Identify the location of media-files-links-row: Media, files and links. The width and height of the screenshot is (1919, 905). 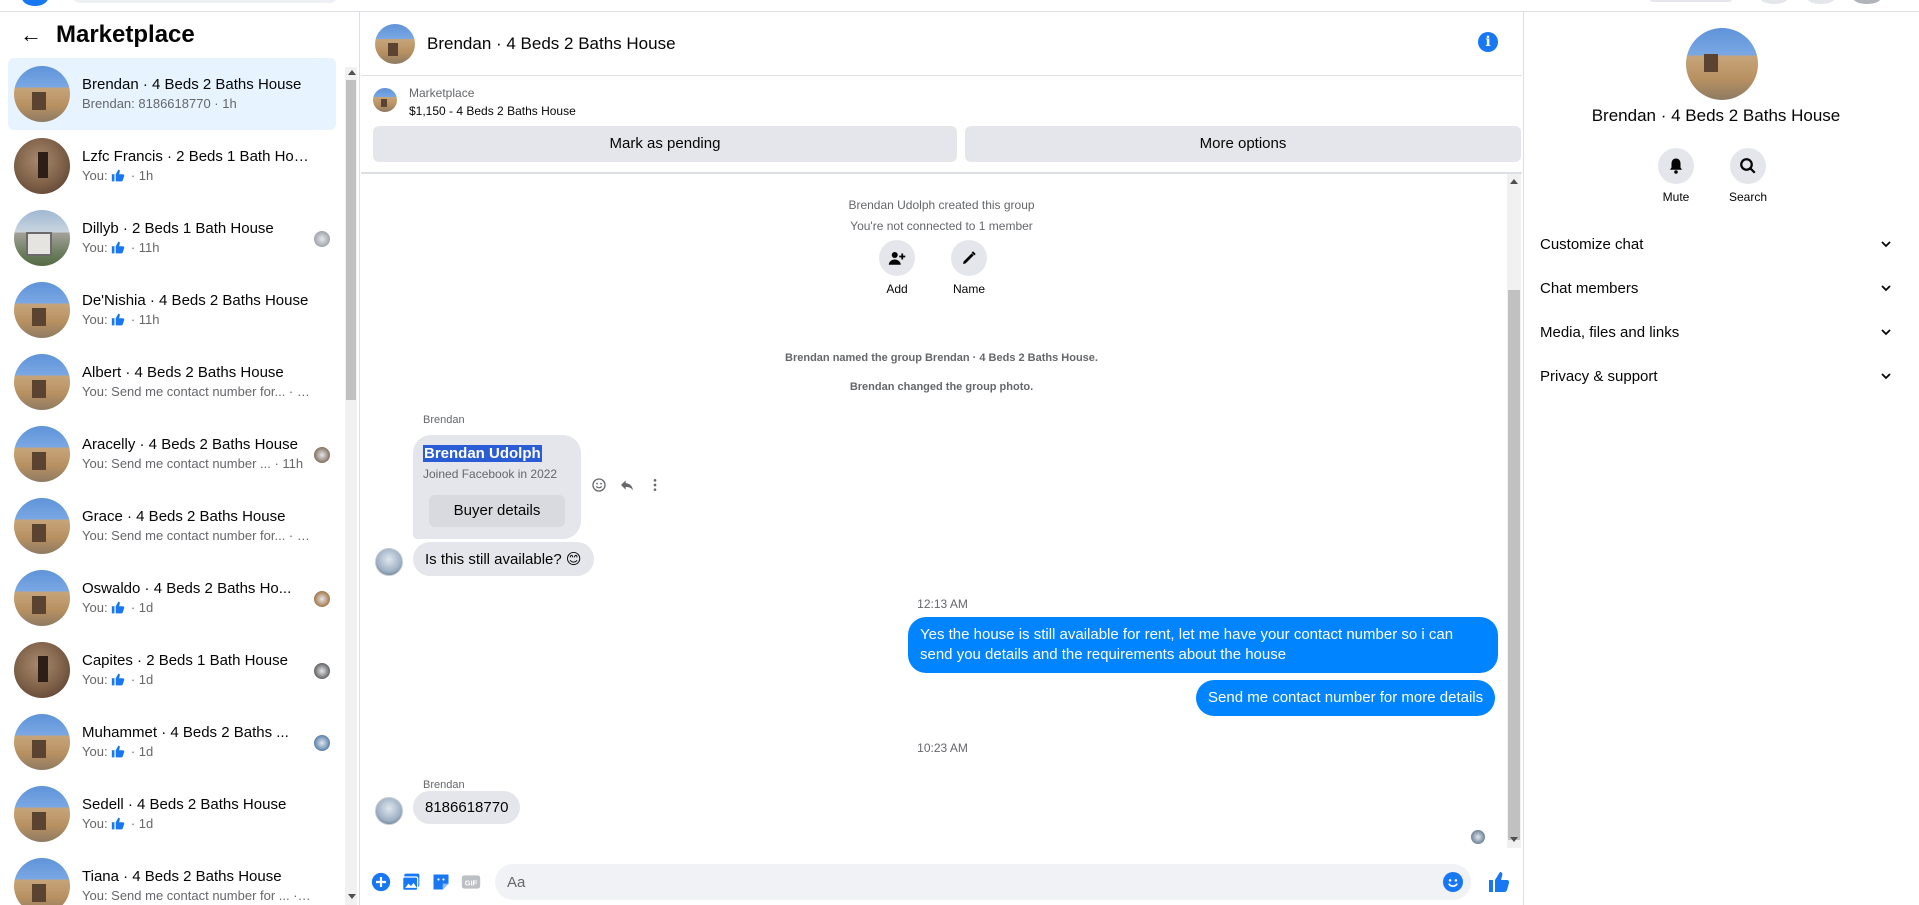
(1716, 332).